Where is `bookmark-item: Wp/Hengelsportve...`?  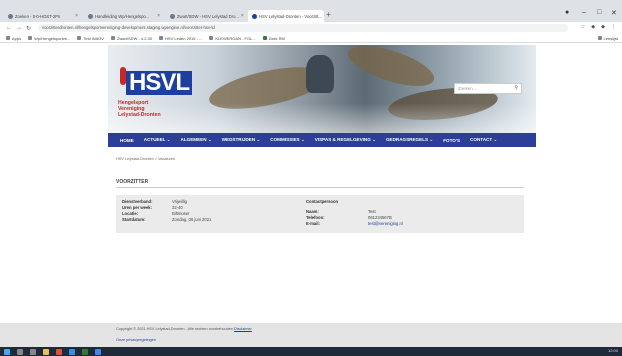 bookmark-item: Wp/Hengelsportve... is located at coordinates (49, 38).